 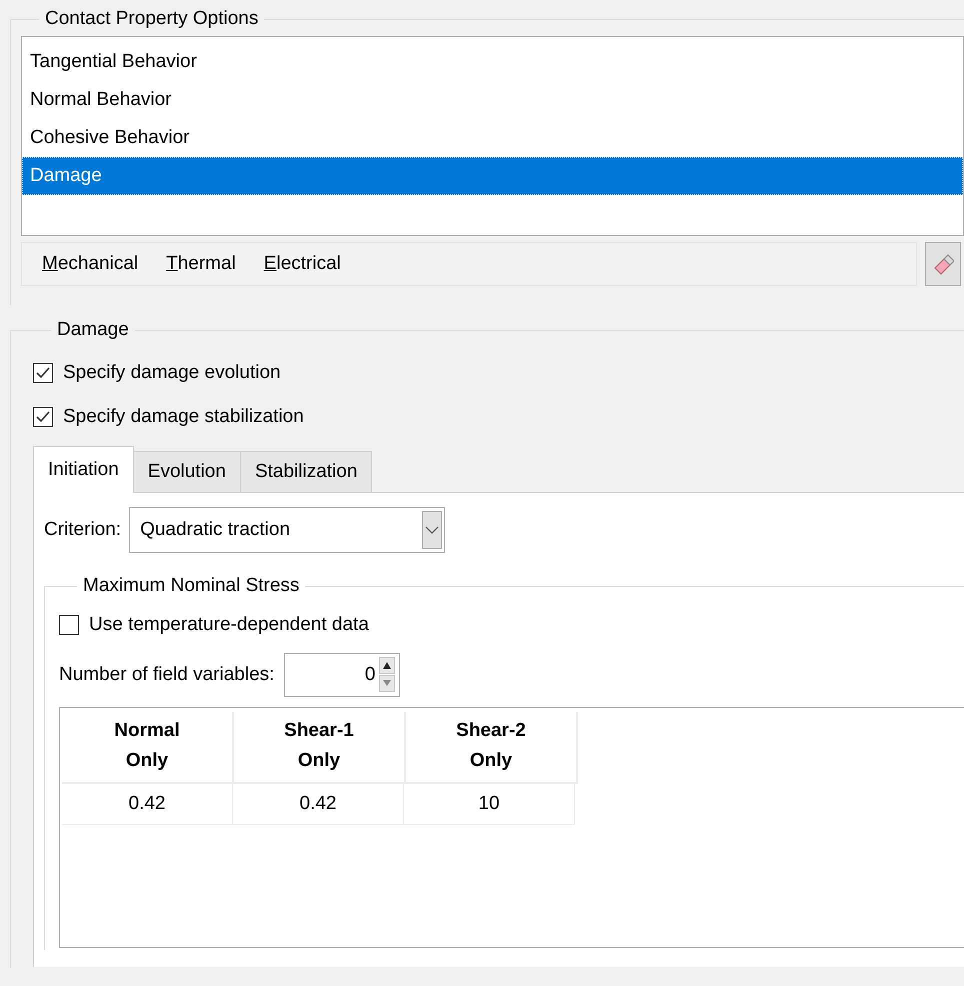 What do you see at coordinates (83, 469) in the screenshot?
I see `tab: Initiation` at bounding box center [83, 469].